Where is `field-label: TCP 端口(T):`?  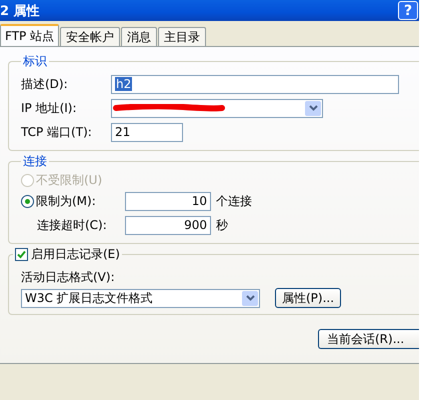
field-label: TCP 端口(T): is located at coordinates (57, 132).